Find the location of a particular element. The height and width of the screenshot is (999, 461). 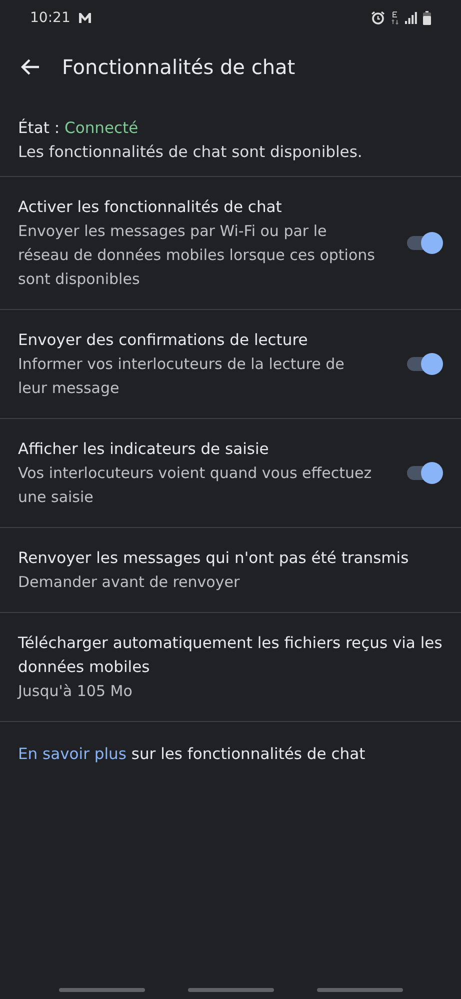

setting-subtitle: Vos interlocuteurs voient quand vous effectuez une saisie is located at coordinates (195, 485).